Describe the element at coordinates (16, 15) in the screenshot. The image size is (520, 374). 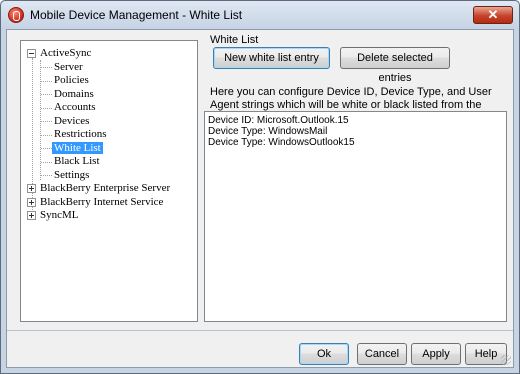
I see `app-icon` at that location.